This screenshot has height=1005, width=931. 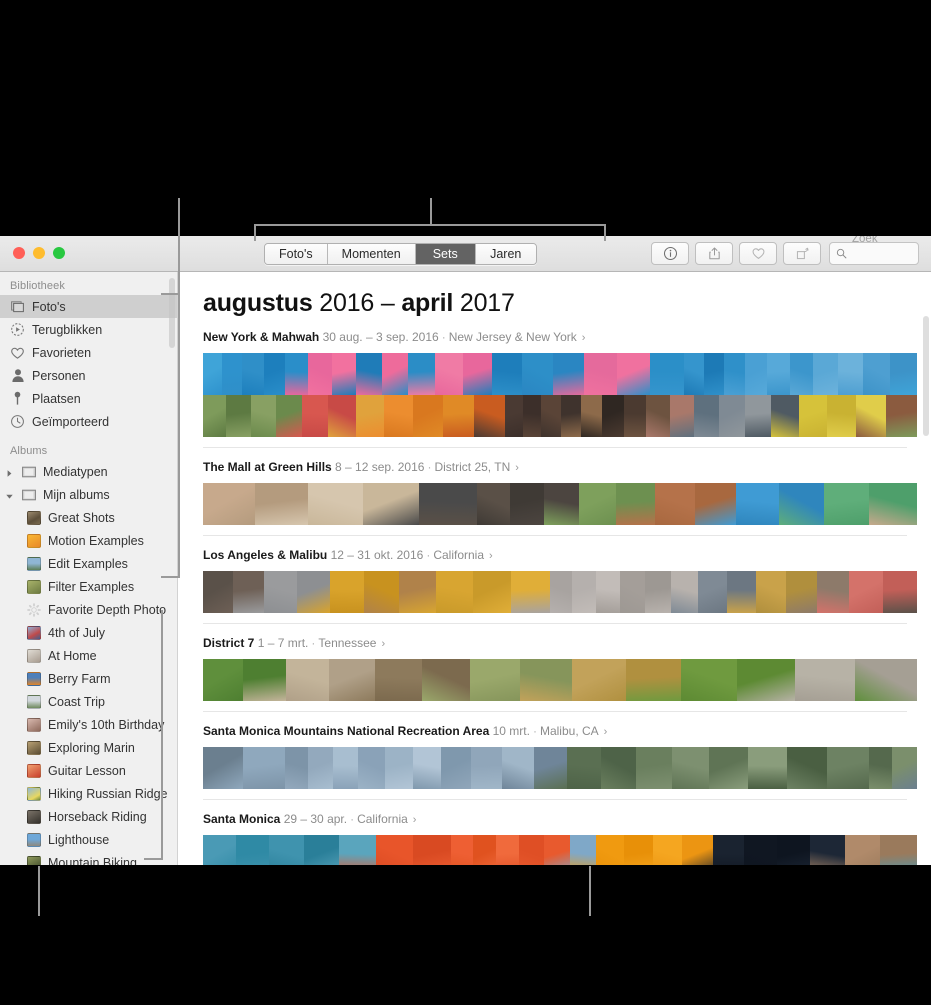 I want to click on moment-group-header: Santa Monica 29 – 30 apr. · California ›, so click(x=567, y=819).